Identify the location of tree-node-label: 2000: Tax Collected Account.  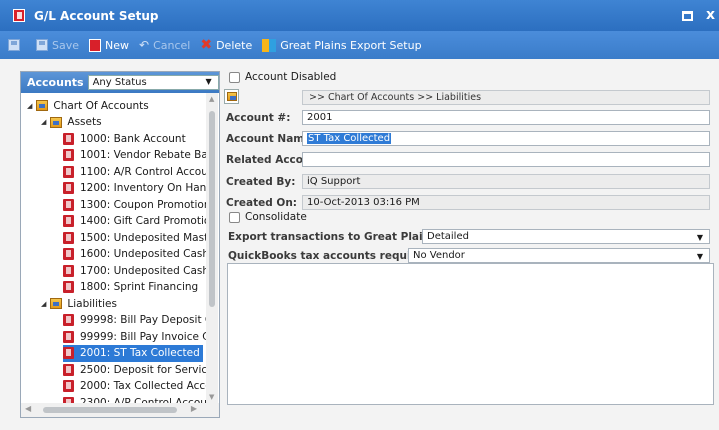
(143, 386).